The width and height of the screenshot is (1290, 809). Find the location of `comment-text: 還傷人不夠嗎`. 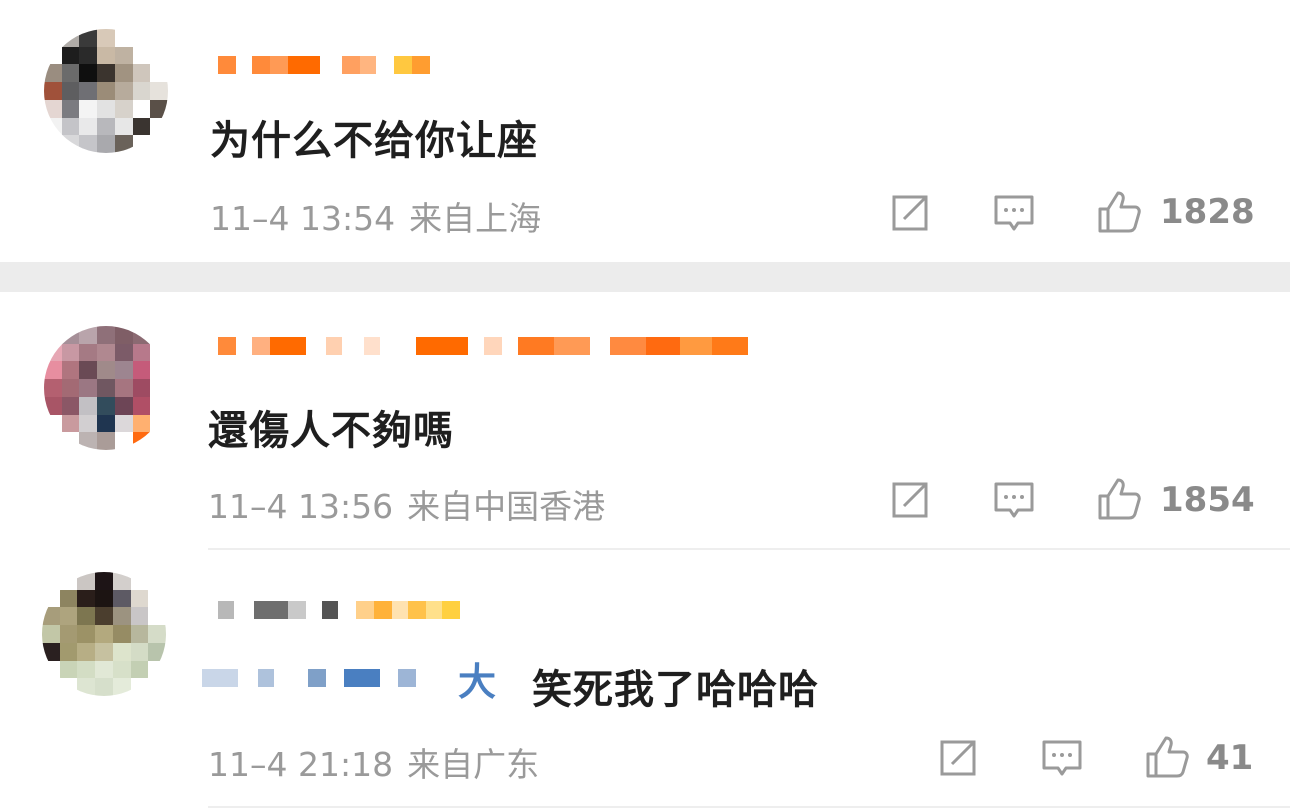

comment-text: 還傷人不夠嗎 is located at coordinates (331, 431).